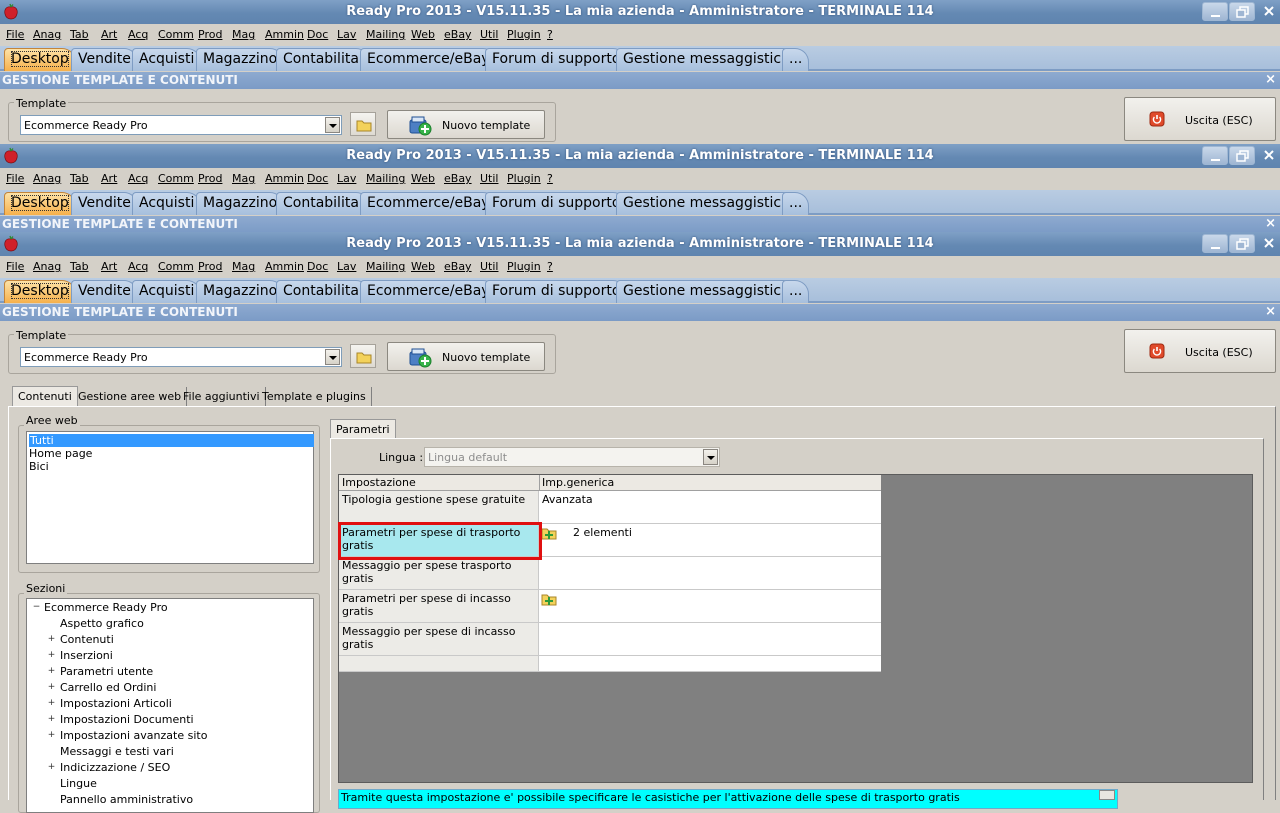 The height and width of the screenshot is (813, 1280). Describe the element at coordinates (1107, 795) in the screenshot. I see `info-scroll-up` at that location.